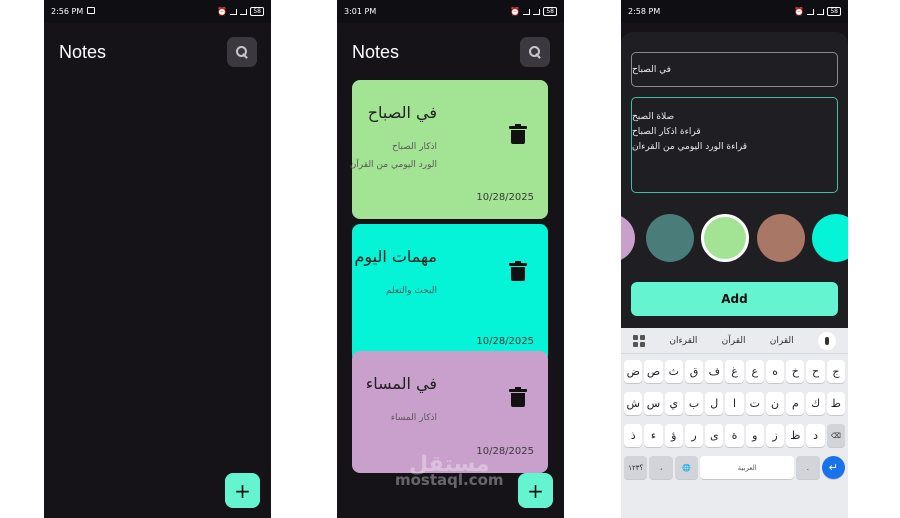  I want to click on letter-key: ب, so click(694, 403).